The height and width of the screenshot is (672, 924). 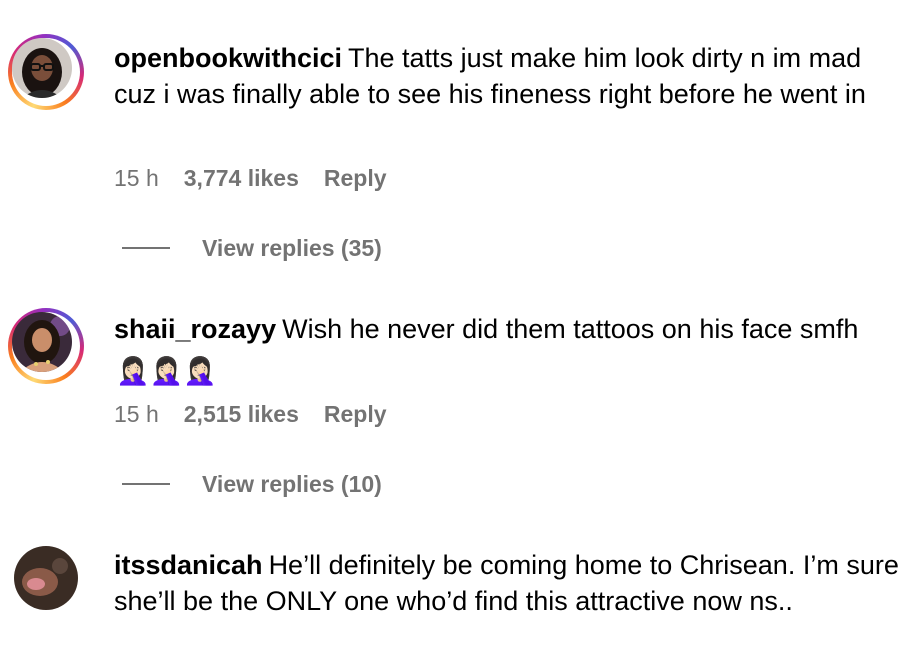 I want to click on comment-likes: 2,515 likes, so click(x=241, y=414).